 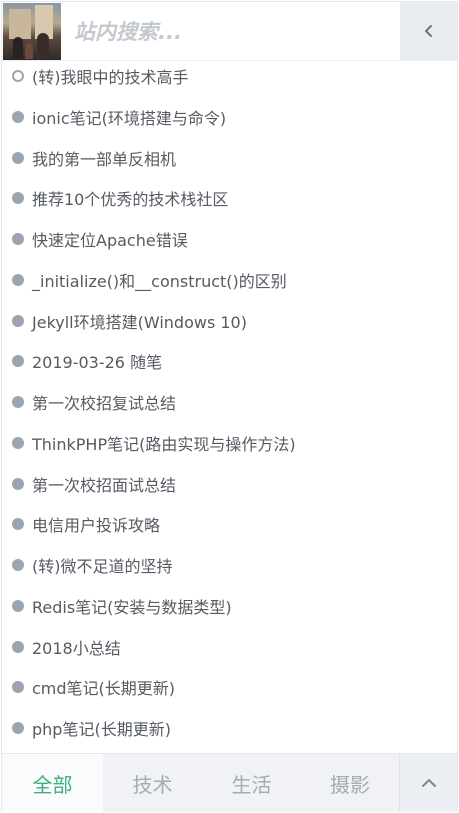 What do you see at coordinates (132, 607) in the screenshot?
I see `list-item-title: Redis笔记(安装与数据类型)` at bounding box center [132, 607].